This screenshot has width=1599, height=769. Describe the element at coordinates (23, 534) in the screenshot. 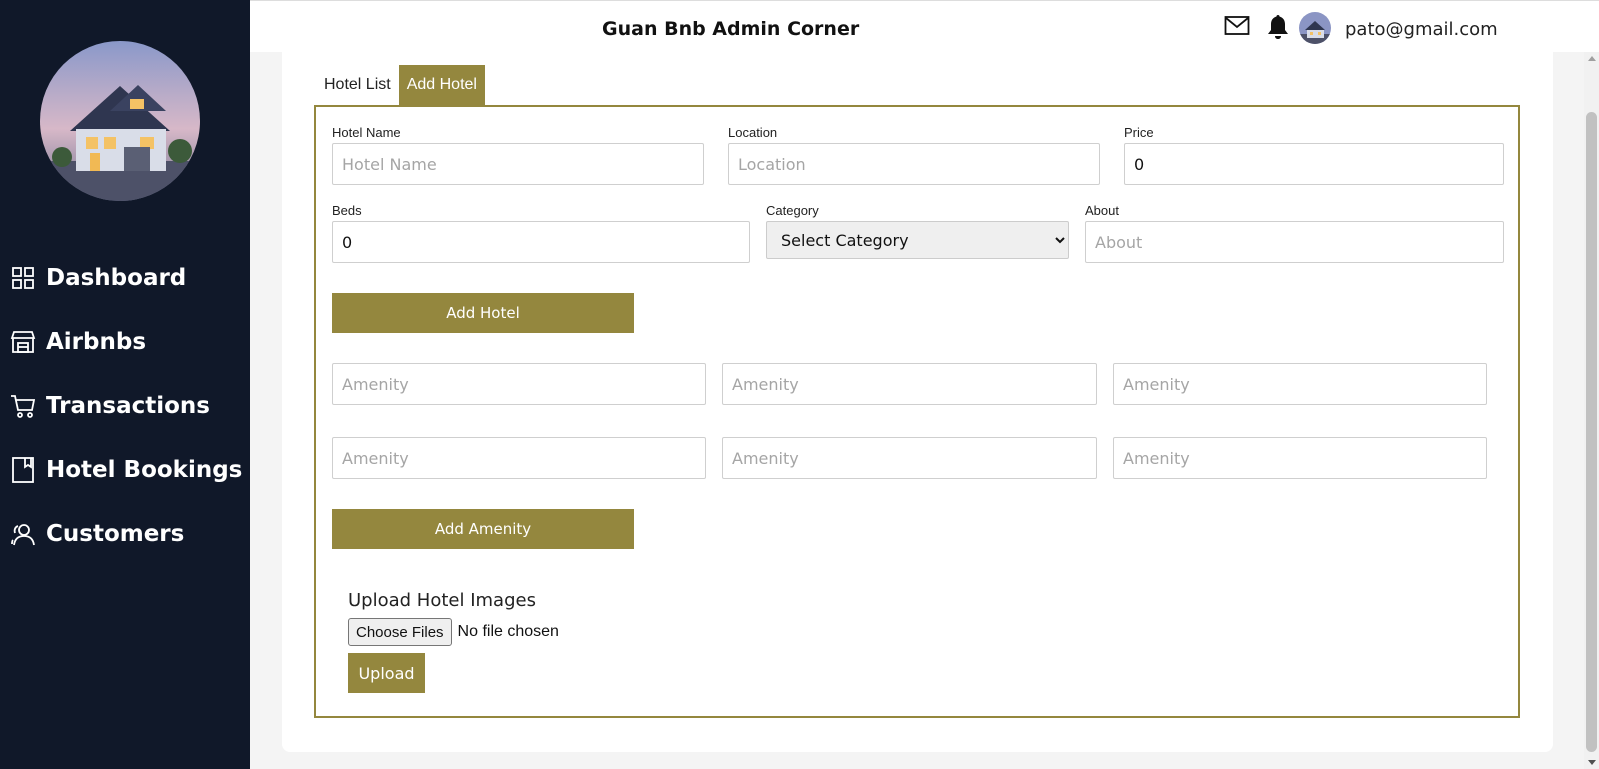

I see `users-icon` at that location.